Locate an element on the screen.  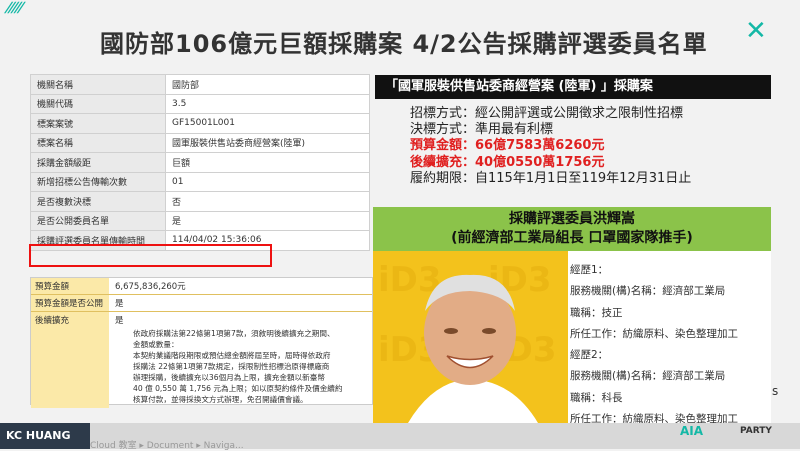
row-value: GF15001L001 is located at coordinates (267, 123).